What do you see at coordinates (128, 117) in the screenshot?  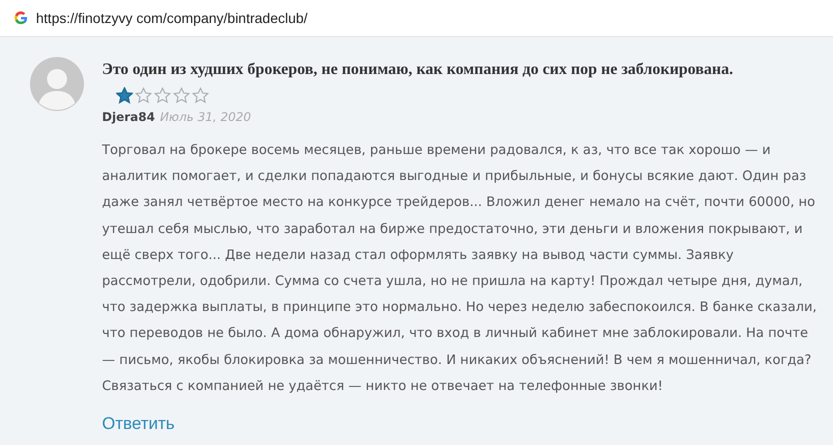 I see `author-name: Djera84` at bounding box center [128, 117].